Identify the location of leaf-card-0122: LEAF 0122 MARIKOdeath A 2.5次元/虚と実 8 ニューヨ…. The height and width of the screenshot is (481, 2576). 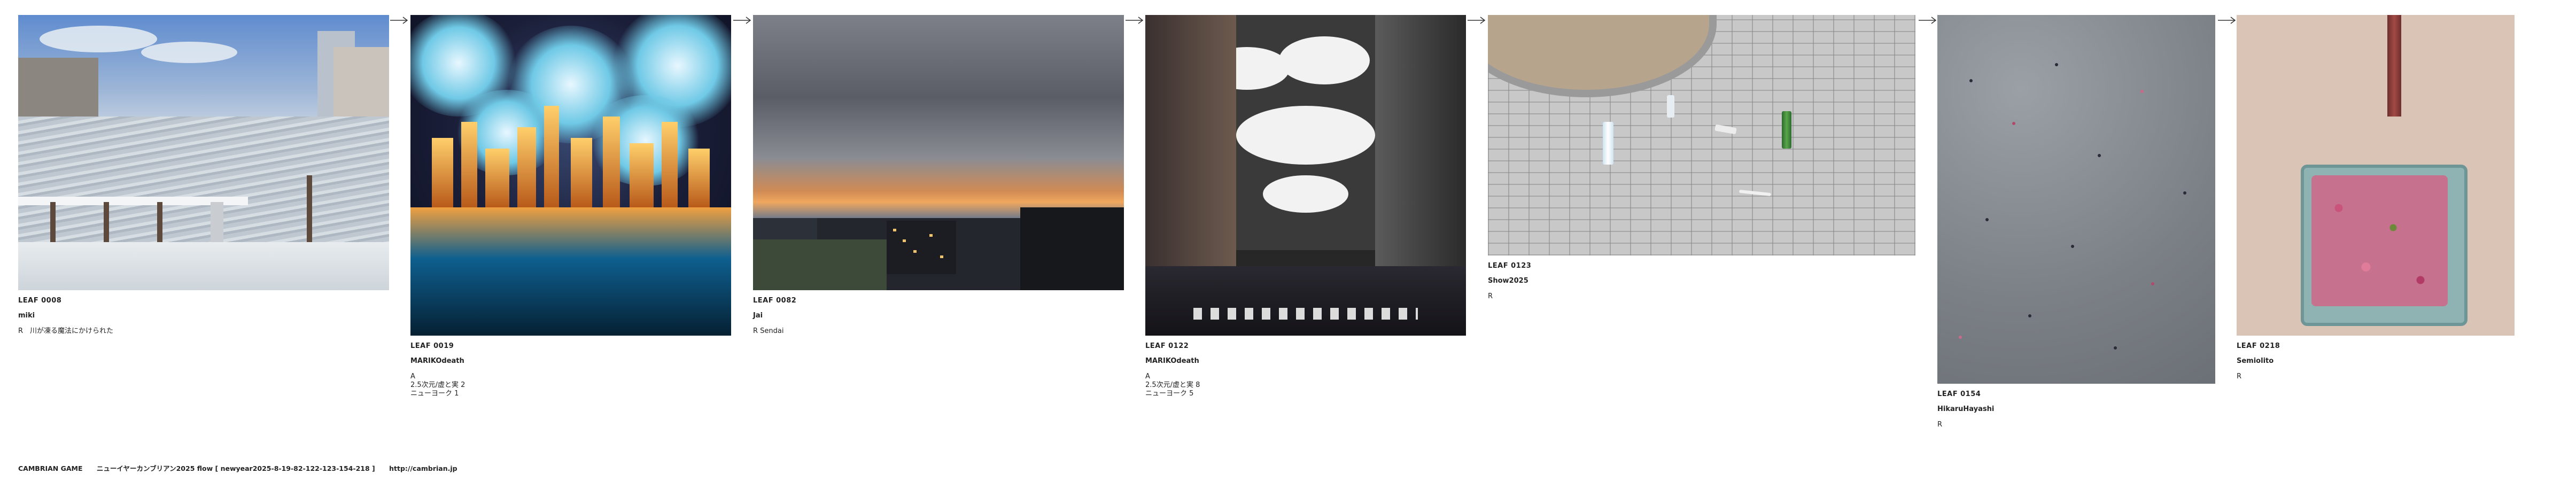
(1305, 210).